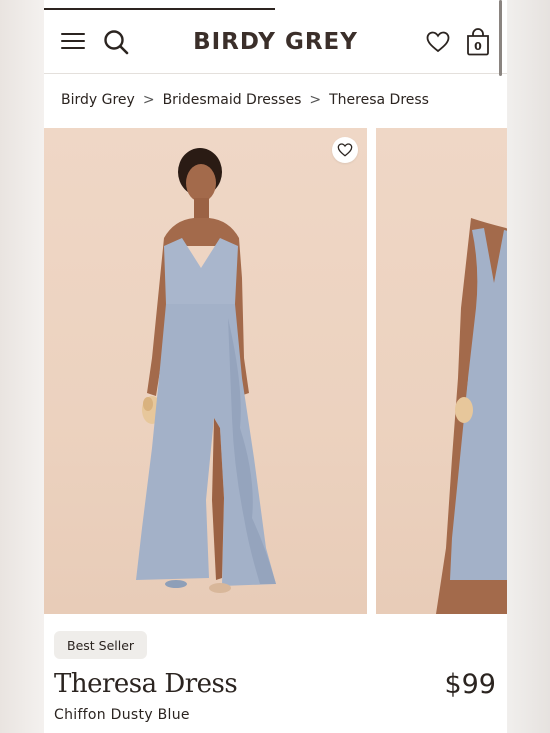 The width and height of the screenshot is (550, 733). I want to click on breadcrumb-link-category: Bridesmaid Dresses, so click(232, 100).